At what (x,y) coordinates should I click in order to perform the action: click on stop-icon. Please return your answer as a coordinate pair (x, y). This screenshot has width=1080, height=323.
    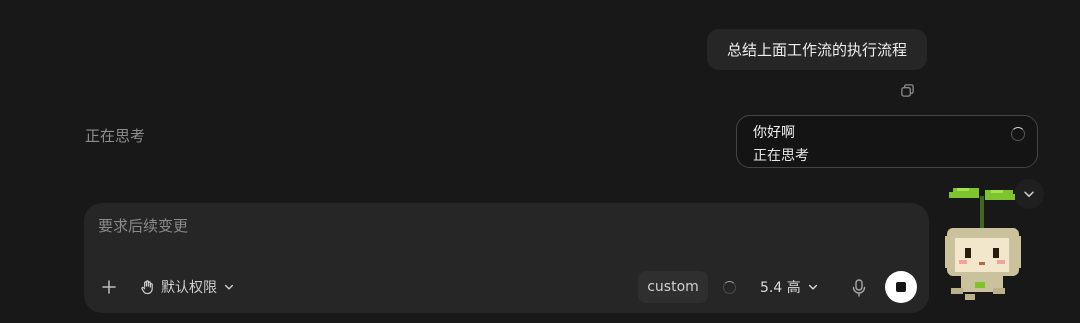
    Looking at the image, I should click on (901, 287).